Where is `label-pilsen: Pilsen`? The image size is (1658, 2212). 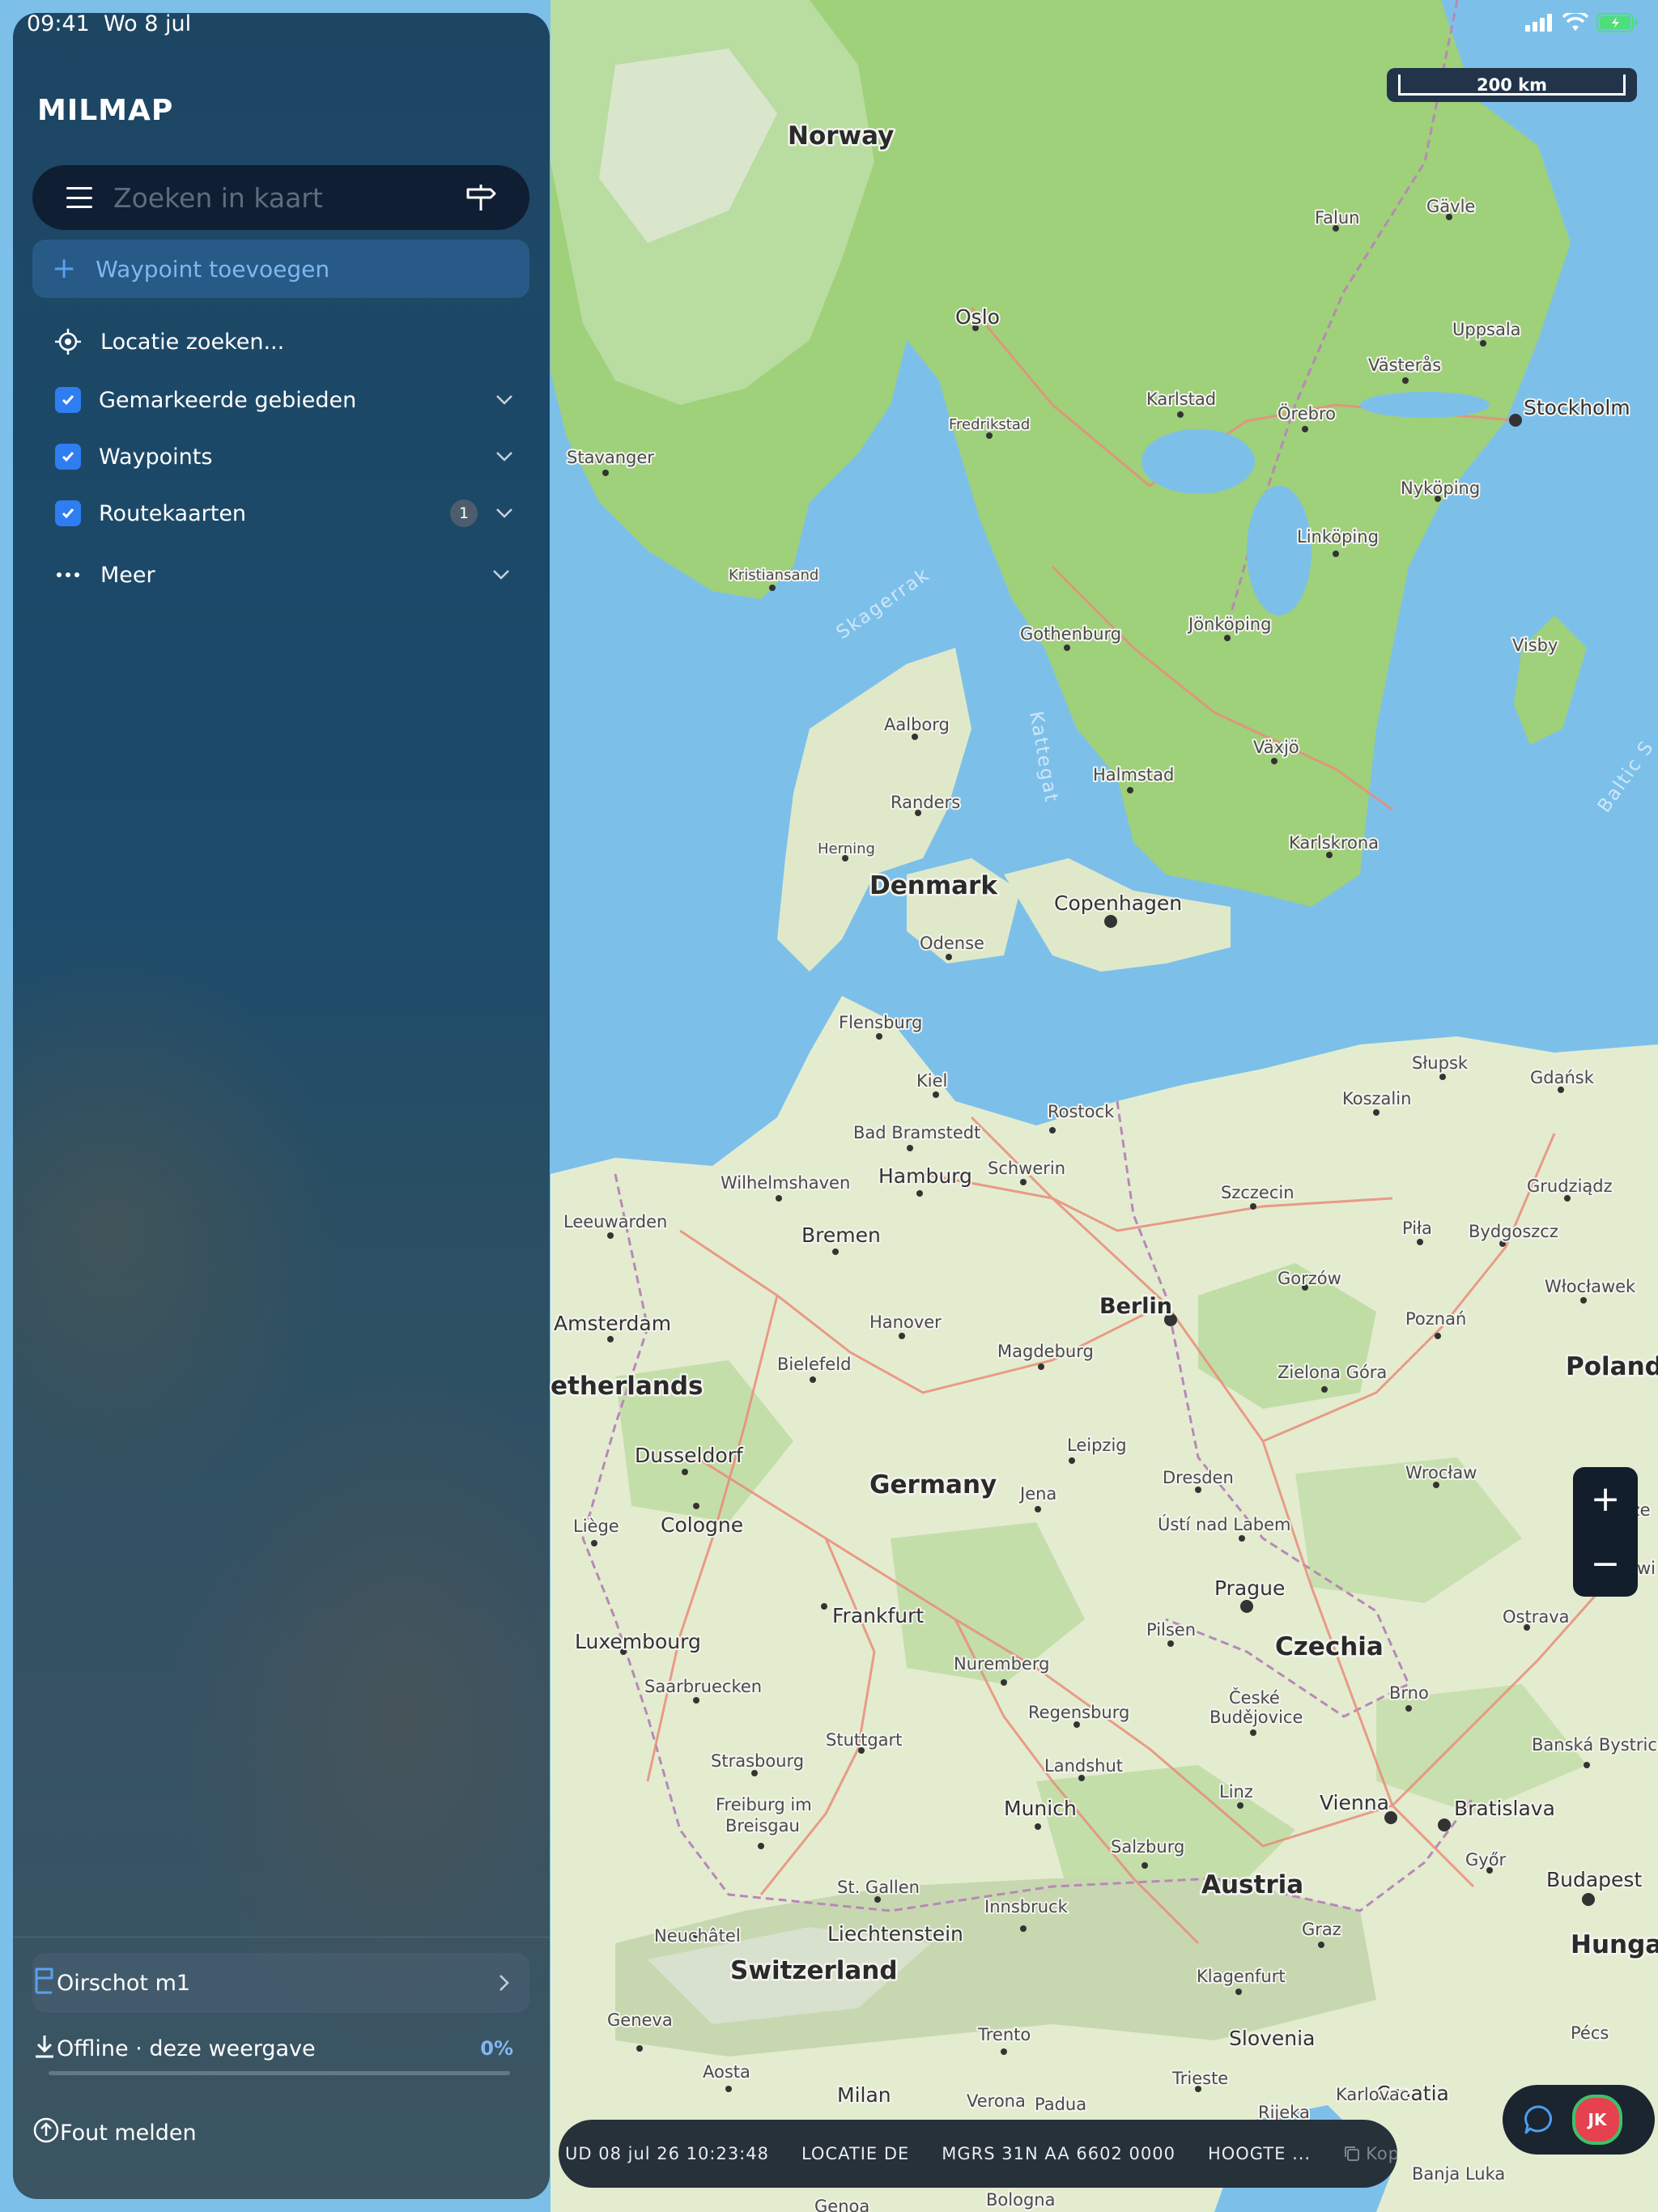 label-pilsen: Pilsen is located at coordinates (1171, 1630).